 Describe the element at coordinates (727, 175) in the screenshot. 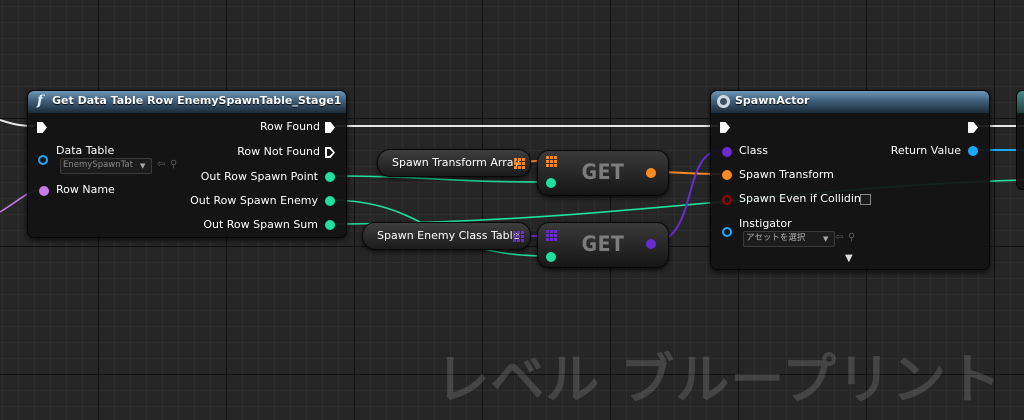

I see `spawn-transform-pin` at that location.